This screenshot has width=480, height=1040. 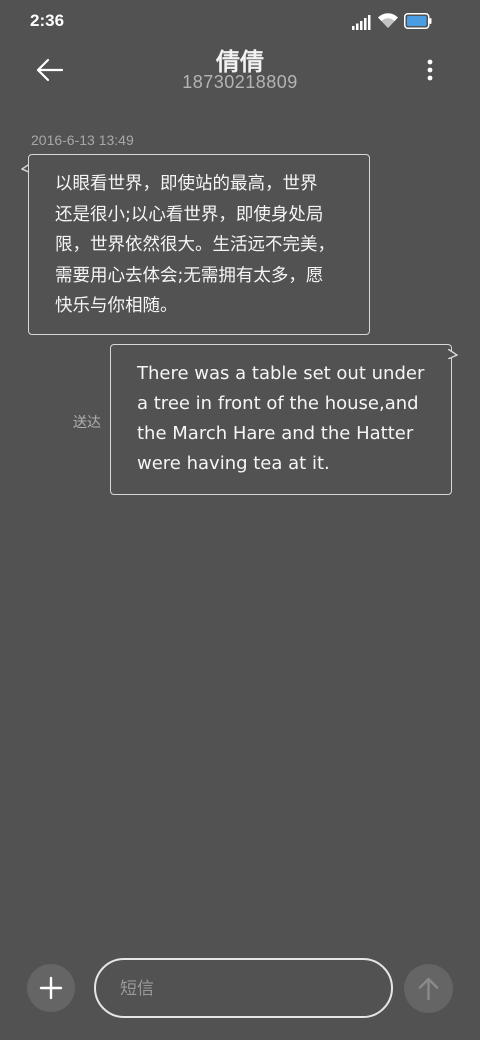 I want to click on message-line: the March Hare and the Hatter, so click(x=275, y=433).